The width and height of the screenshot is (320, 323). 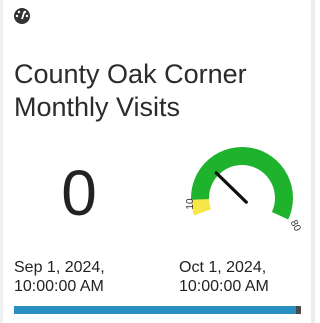 What do you see at coordinates (79, 193) in the screenshot?
I see `visit-count: 0` at bounding box center [79, 193].